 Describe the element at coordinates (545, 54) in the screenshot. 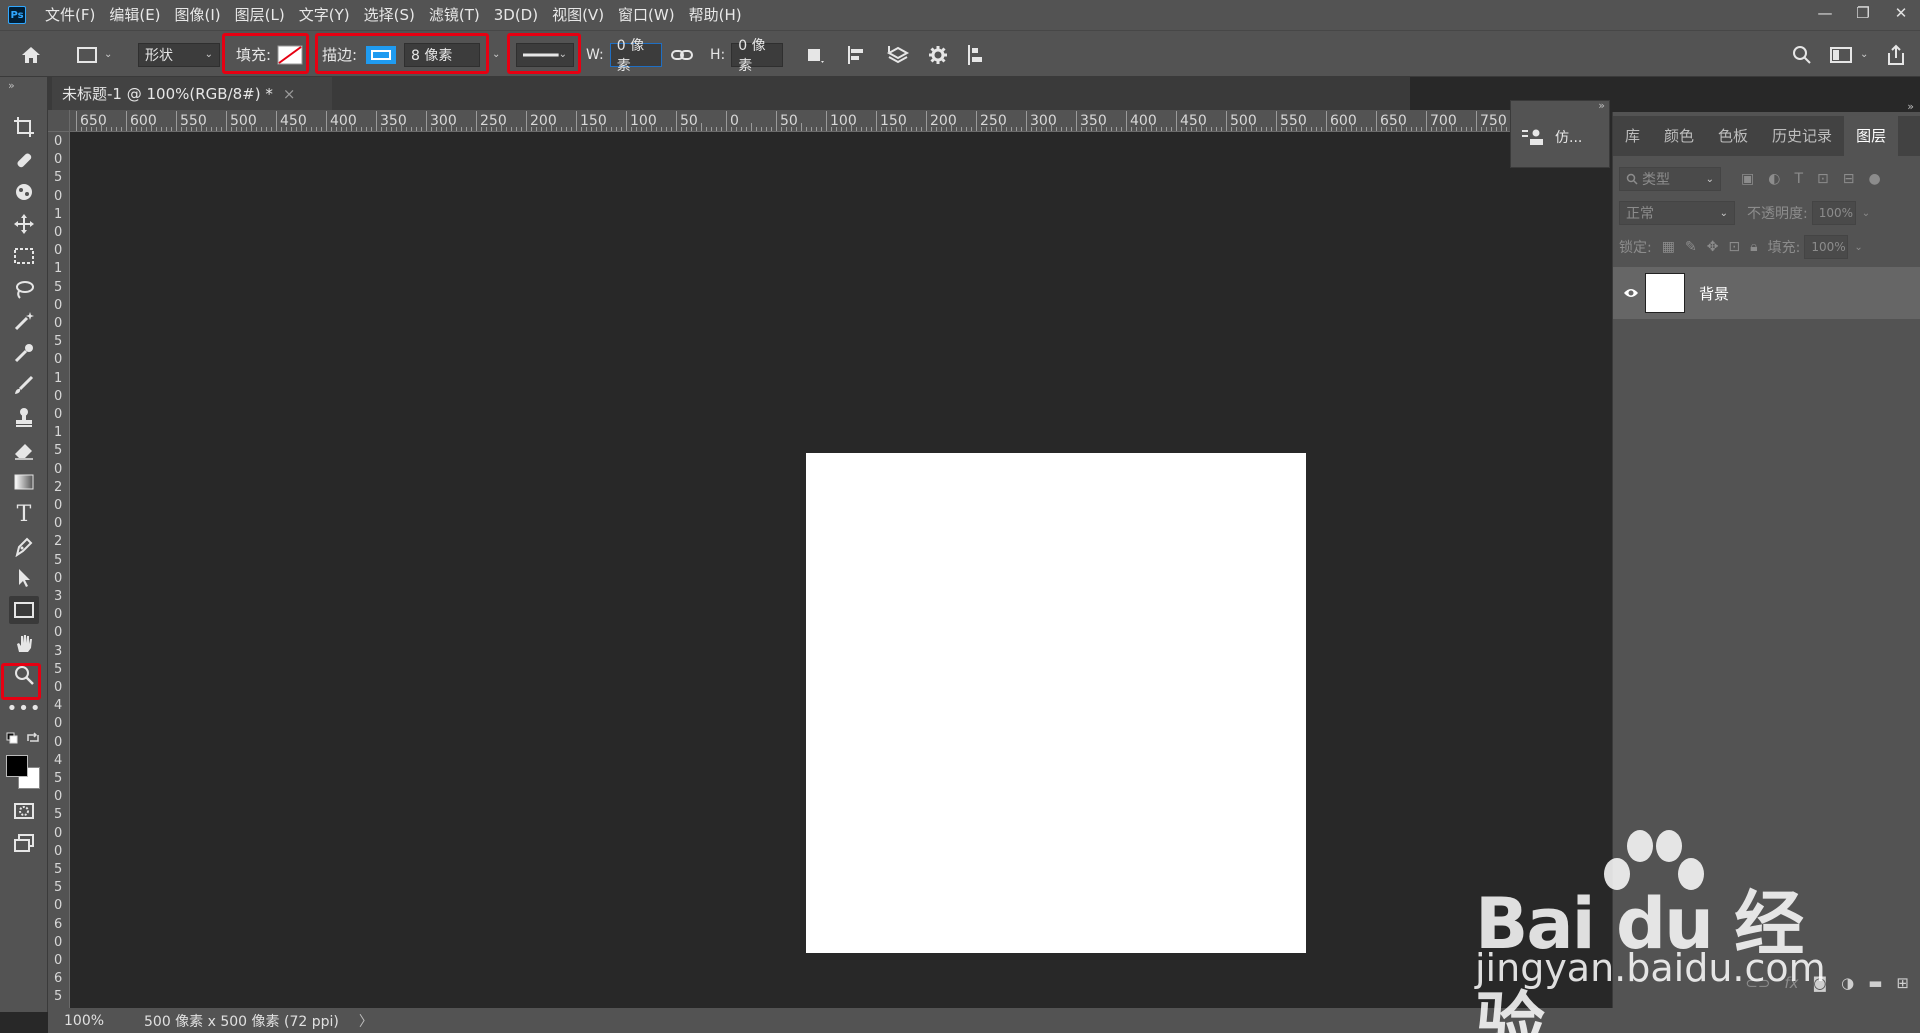

I see `stroke-type-select: ⌄` at that location.